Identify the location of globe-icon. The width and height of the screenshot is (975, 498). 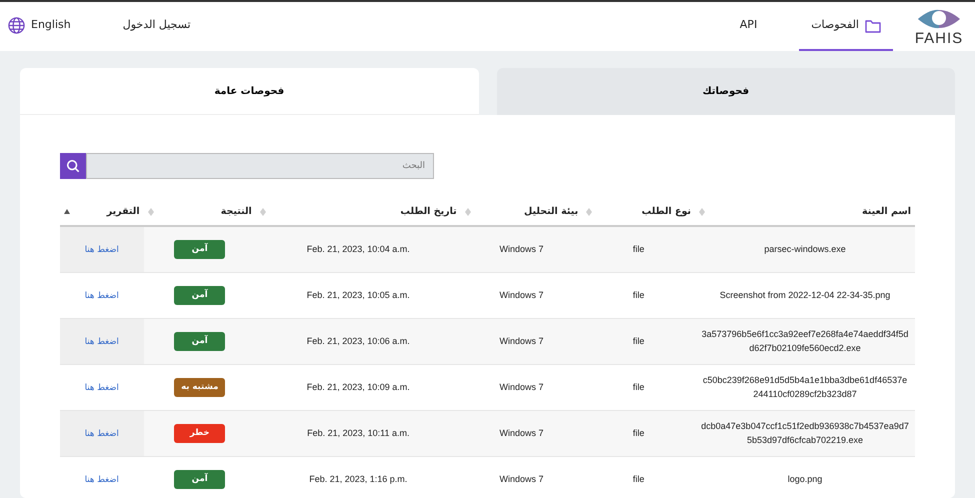
(16, 25).